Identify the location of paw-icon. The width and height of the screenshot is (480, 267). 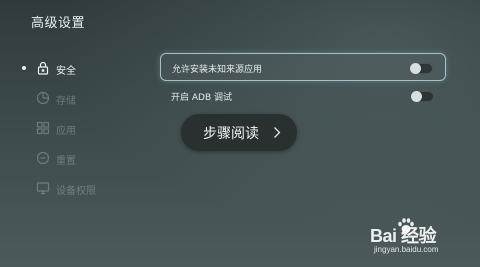
(406, 225).